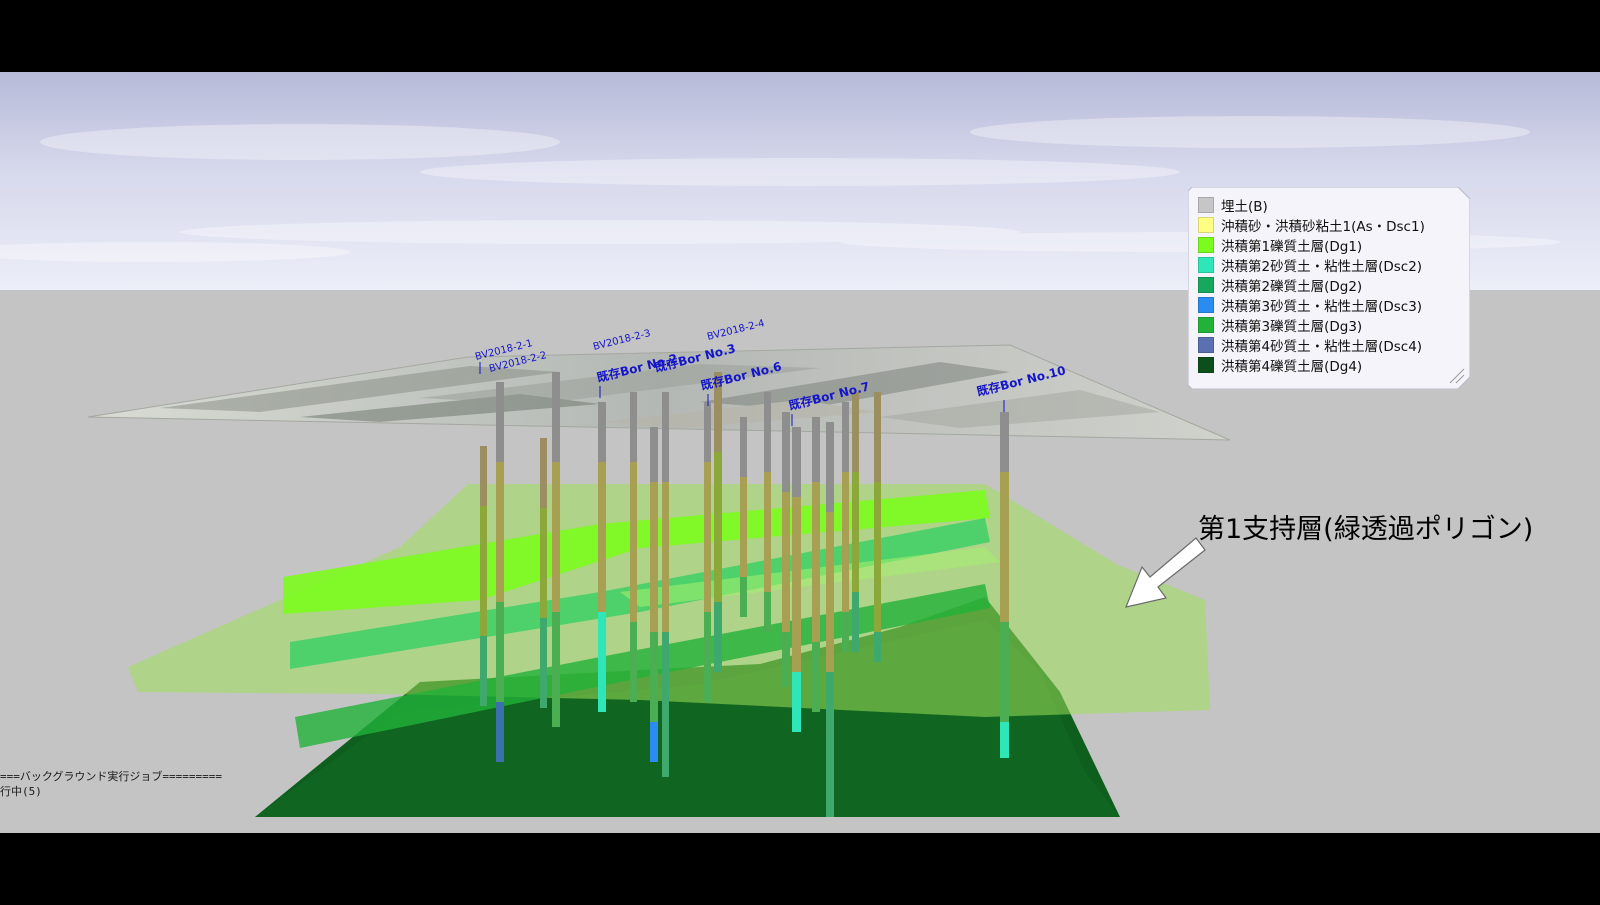 Image resolution: width=1600 pixels, height=905 pixels. I want to click on legend-item: 沖積砂・洪積砂粘土1(As・Dsc1), so click(1311, 225).